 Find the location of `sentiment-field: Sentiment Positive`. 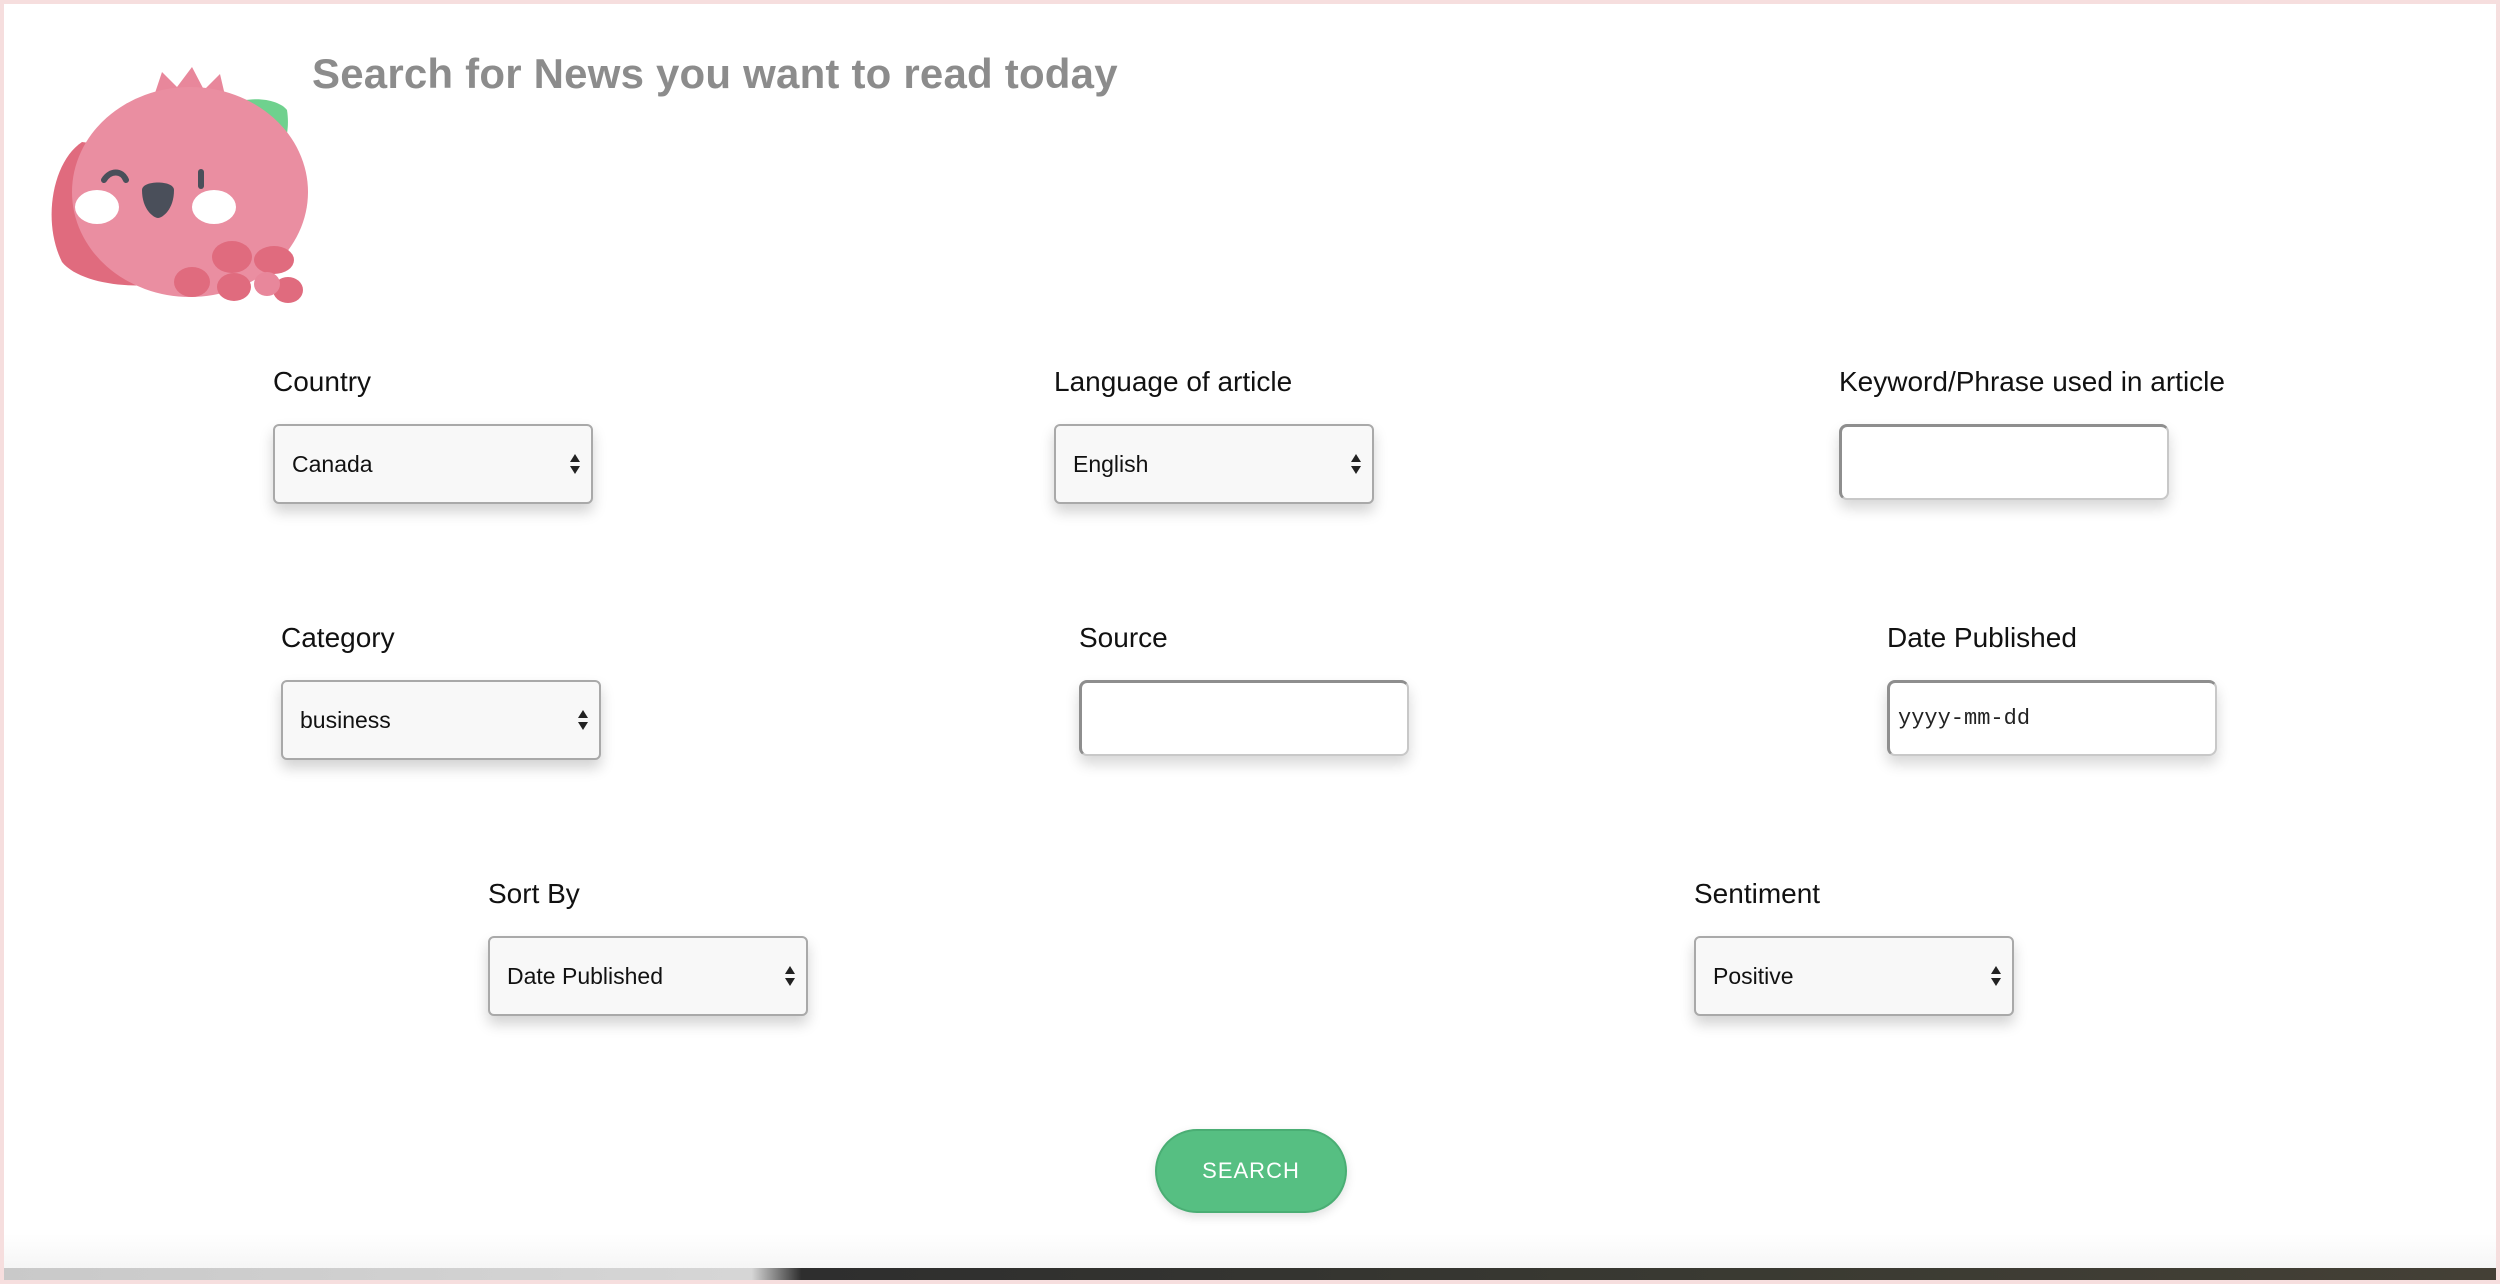

sentiment-field: Sentiment Positive is located at coordinates (1854, 947).